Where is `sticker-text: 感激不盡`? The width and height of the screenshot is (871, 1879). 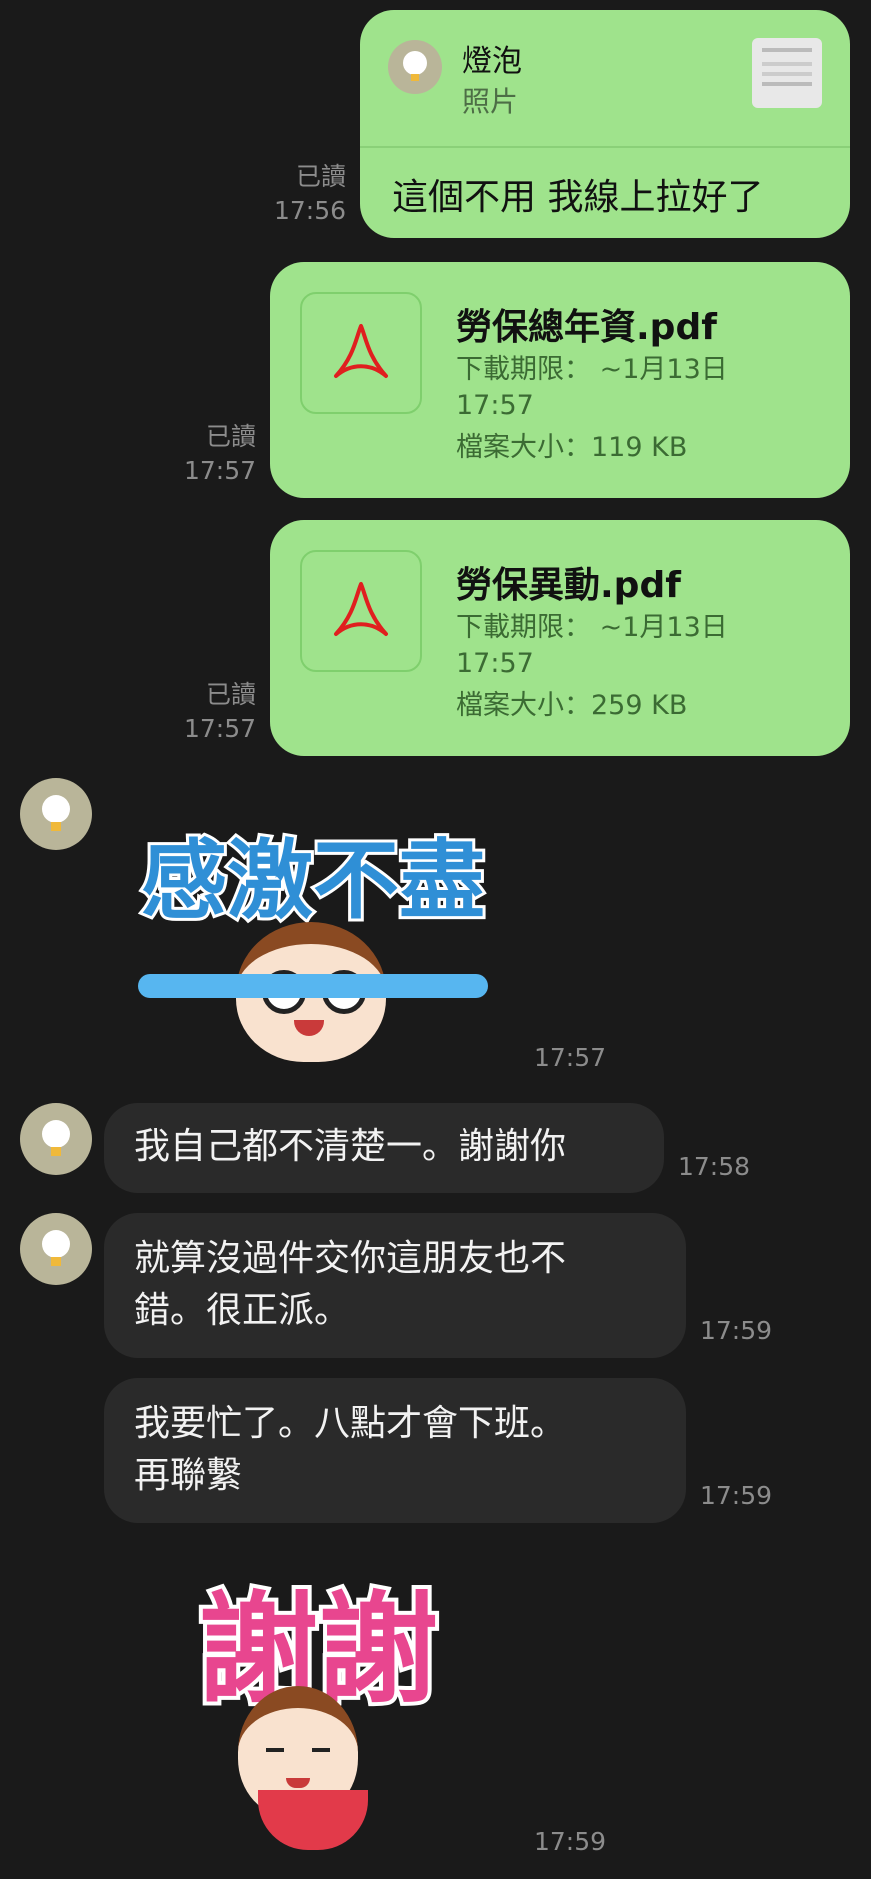 sticker-text: 感激不盡 is located at coordinates (313, 881).